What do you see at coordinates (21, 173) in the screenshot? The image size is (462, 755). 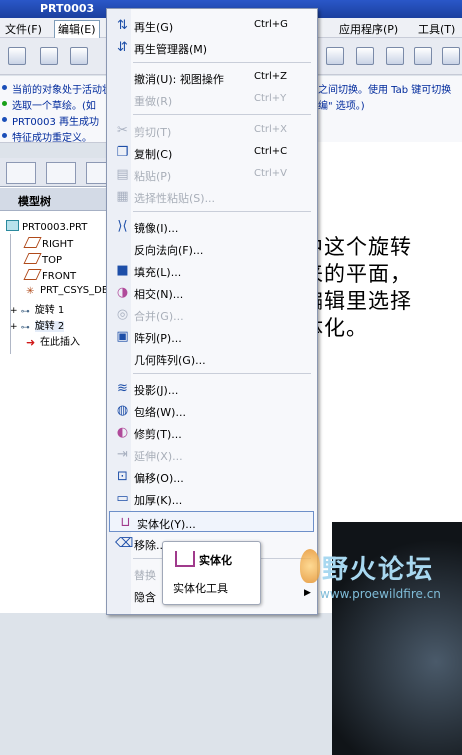 I see `model-tree-tab-icon` at bounding box center [21, 173].